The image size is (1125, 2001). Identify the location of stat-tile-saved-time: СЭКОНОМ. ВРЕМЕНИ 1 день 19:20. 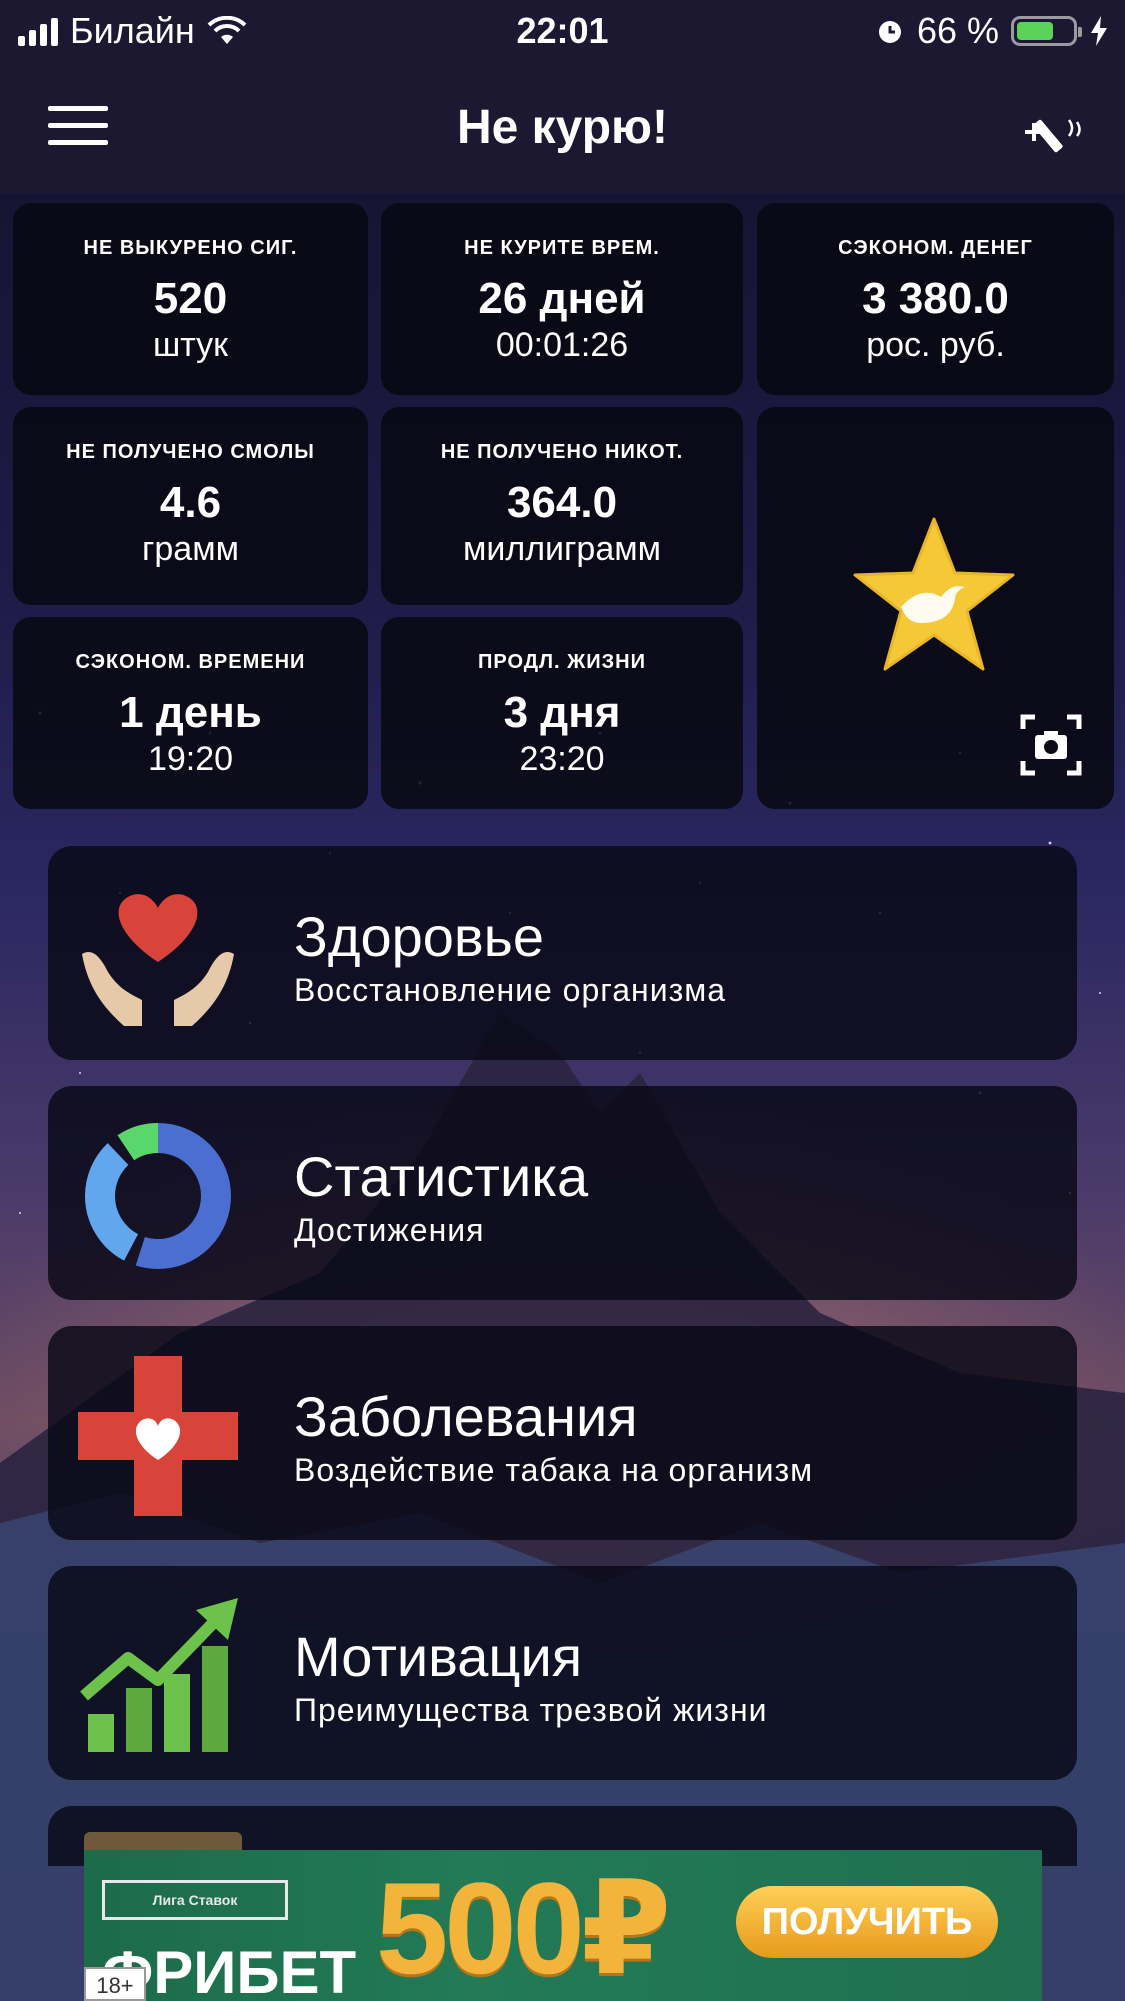
(190, 713).